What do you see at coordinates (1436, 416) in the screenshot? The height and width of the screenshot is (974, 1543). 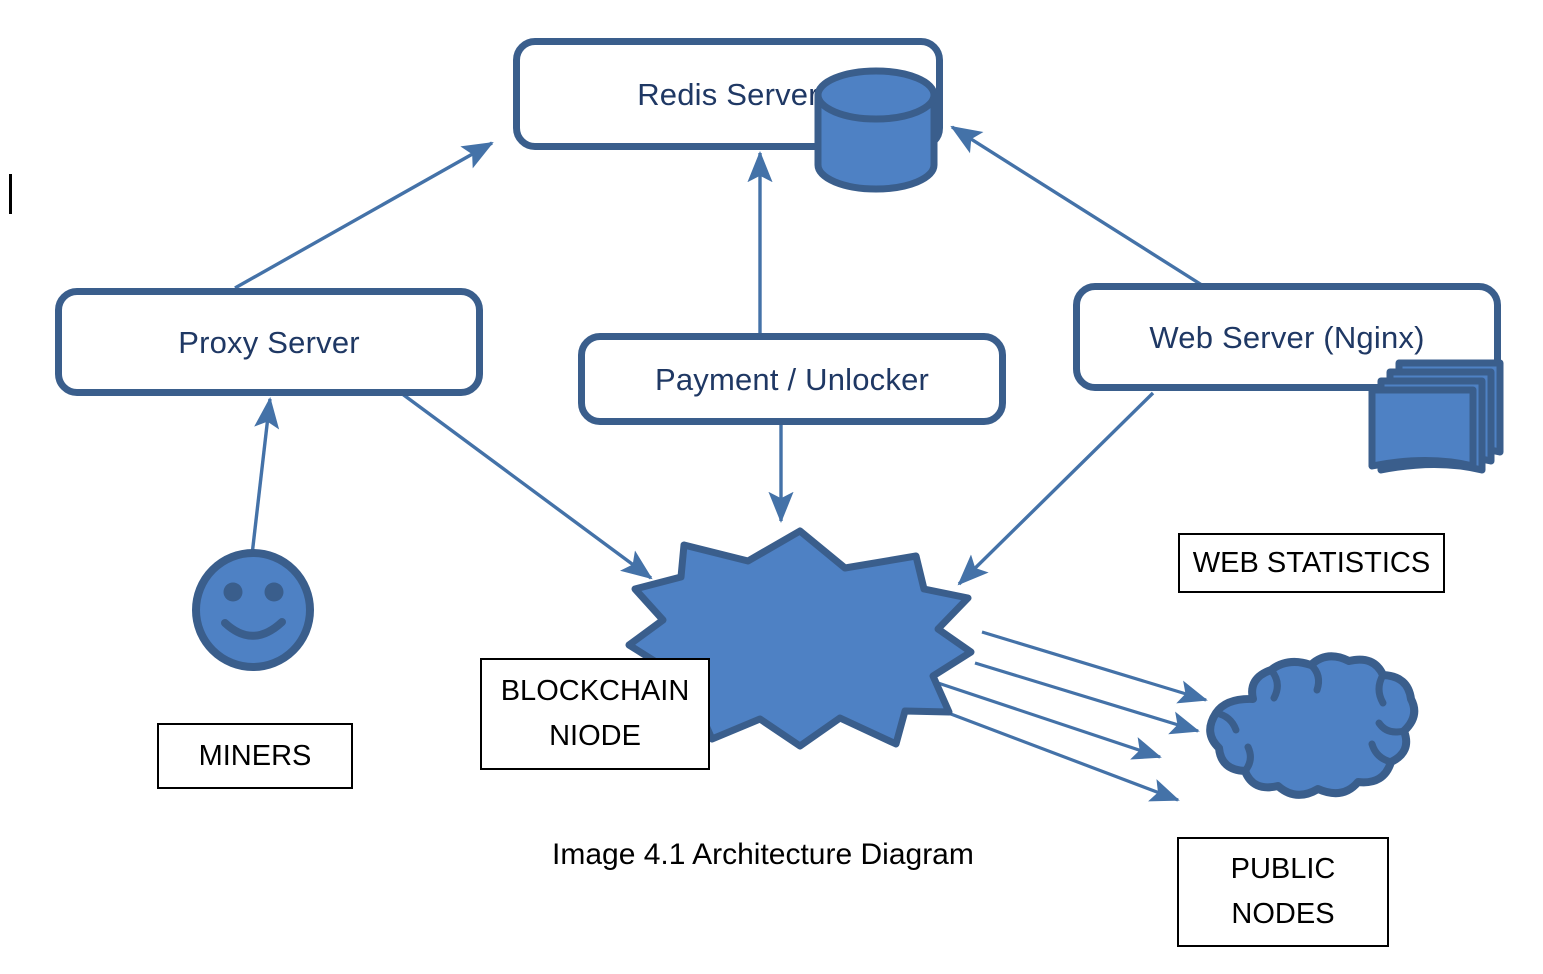 I see `stacked-documents-icon` at bounding box center [1436, 416].